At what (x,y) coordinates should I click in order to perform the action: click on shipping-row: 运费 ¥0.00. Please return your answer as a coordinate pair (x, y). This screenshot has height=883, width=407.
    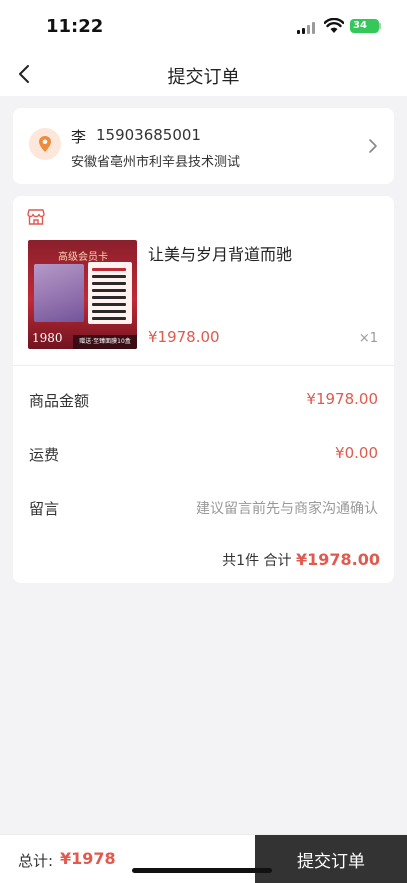
    Looking at the image, I should click on (203, 456).